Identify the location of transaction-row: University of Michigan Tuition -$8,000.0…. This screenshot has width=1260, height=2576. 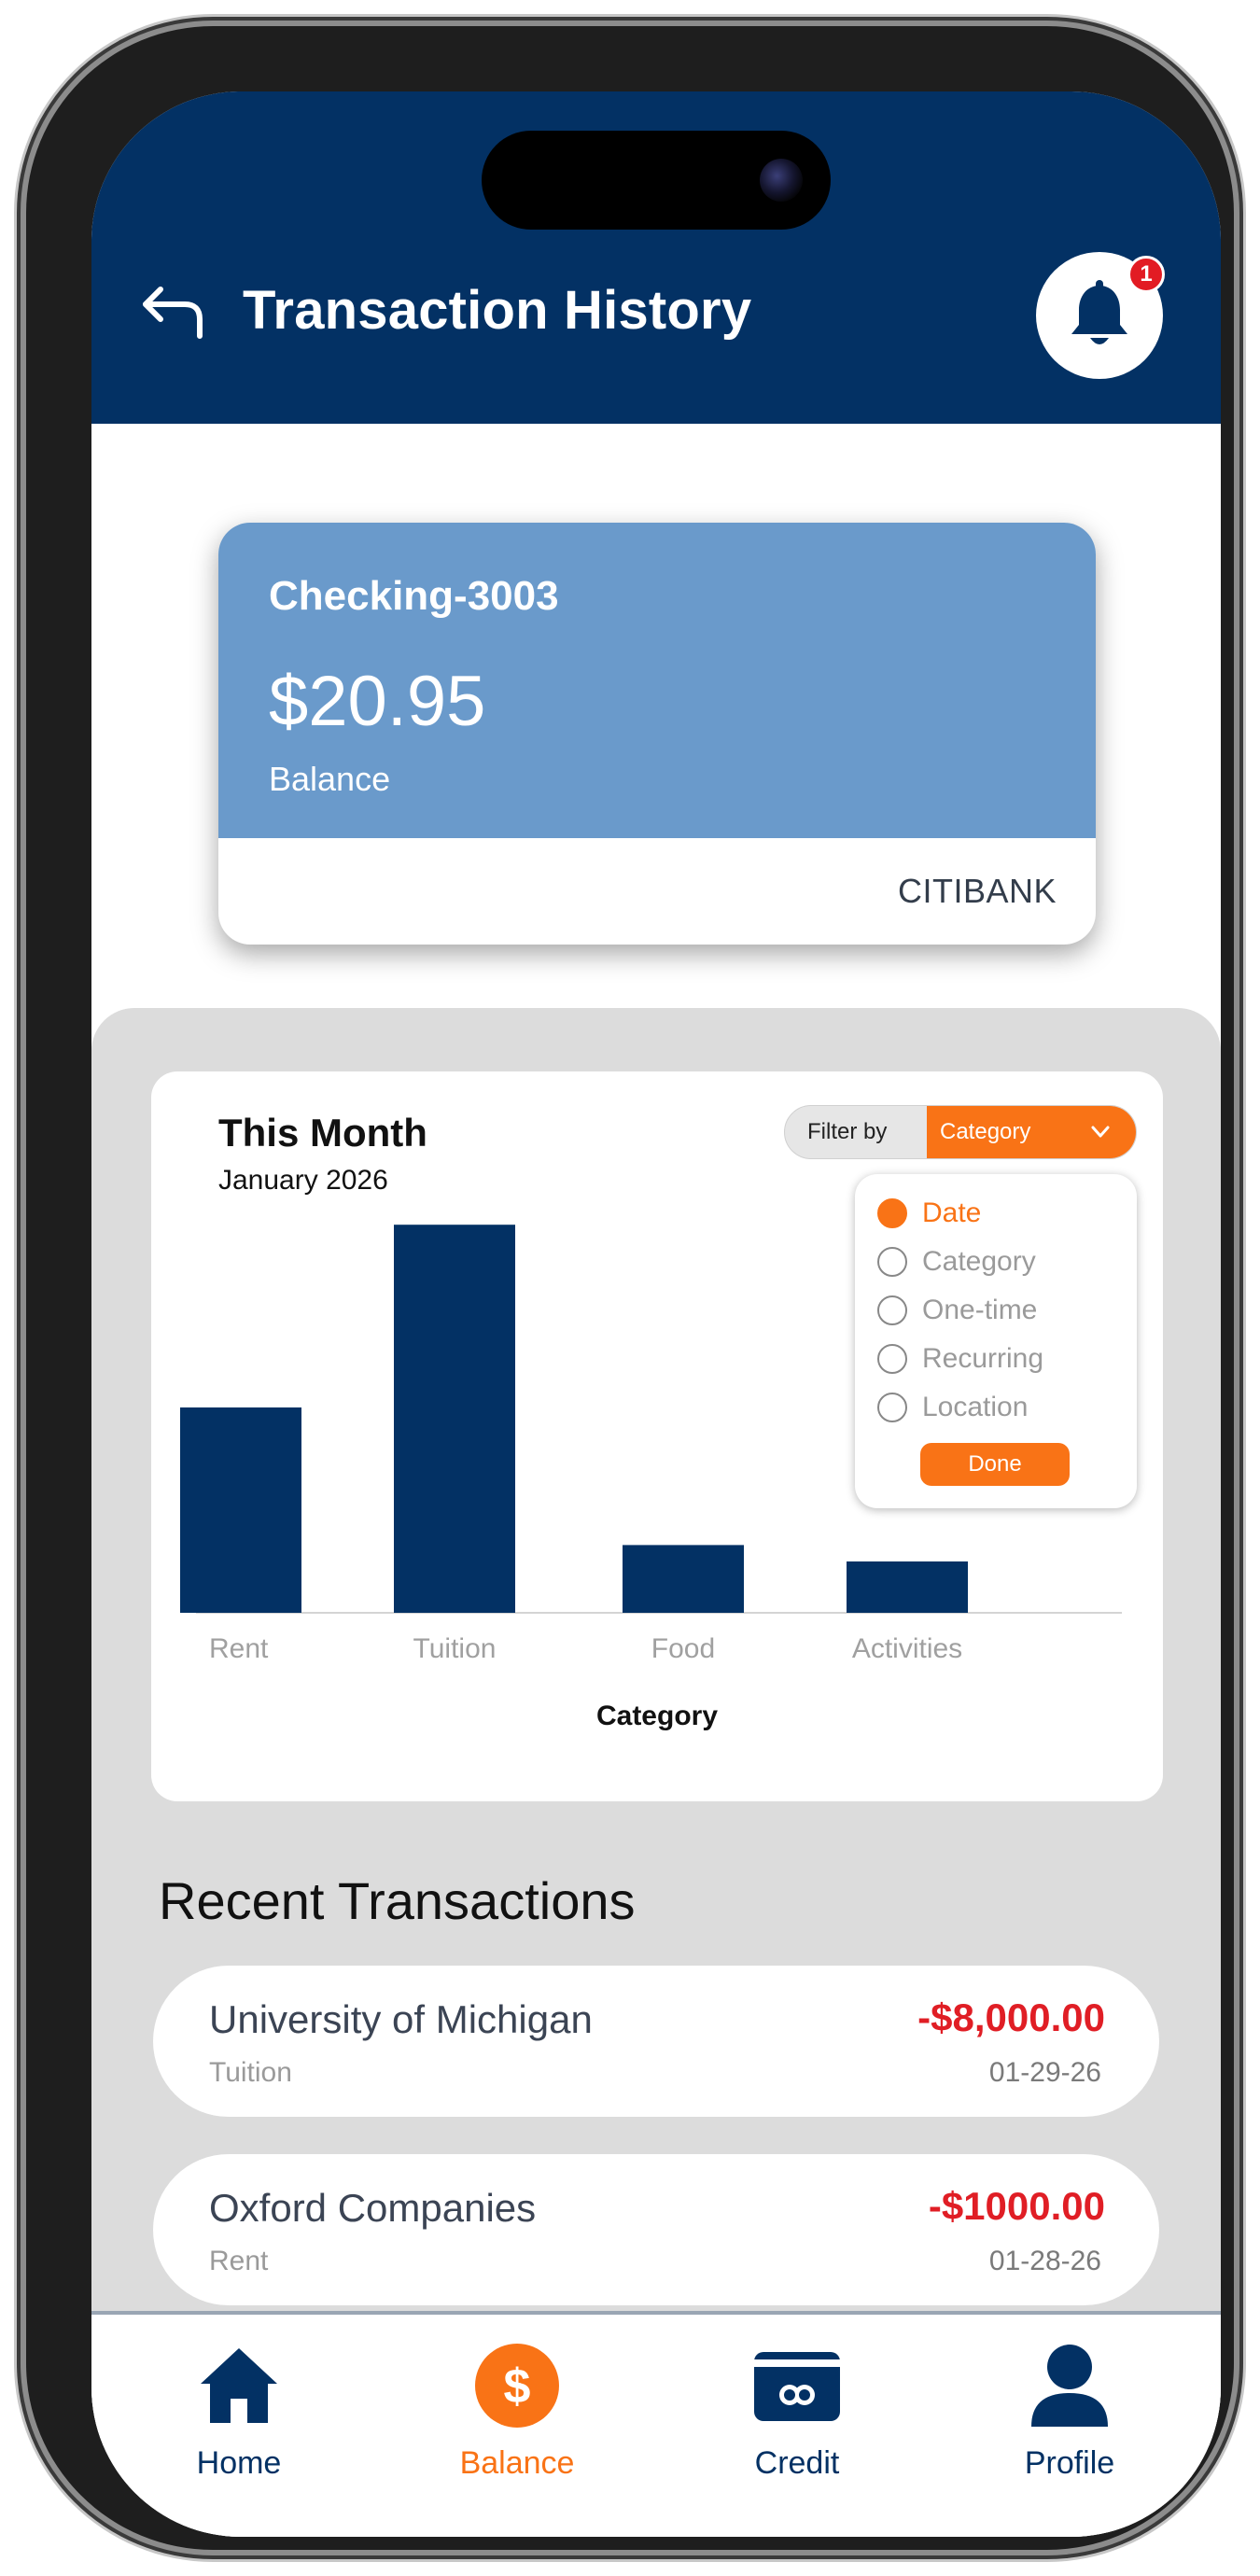
(656, 2041).